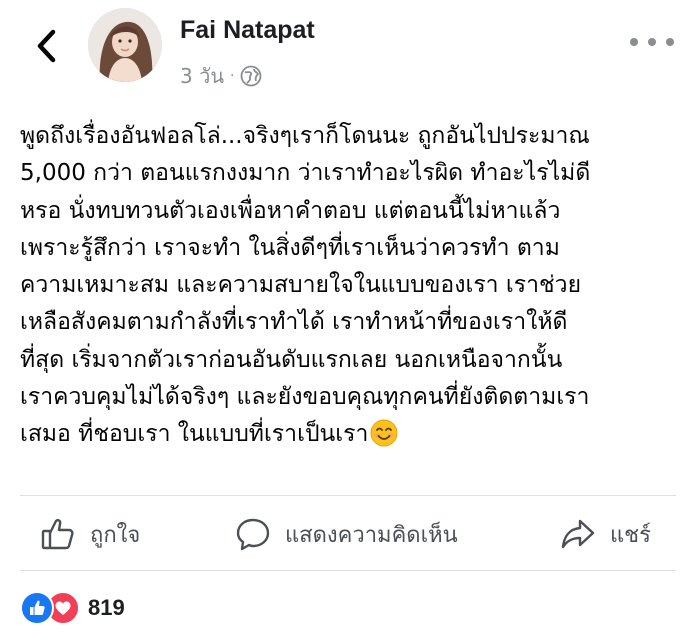 This screenshot has width=696, height=644. I want to click on comment-label: แสดงความคิดเห็น, so click(371, 535).